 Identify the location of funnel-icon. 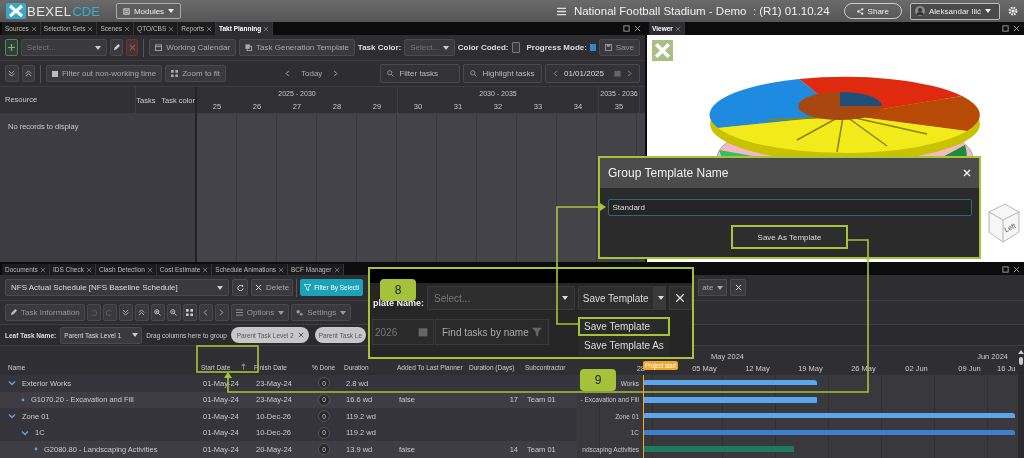
(308, 287).